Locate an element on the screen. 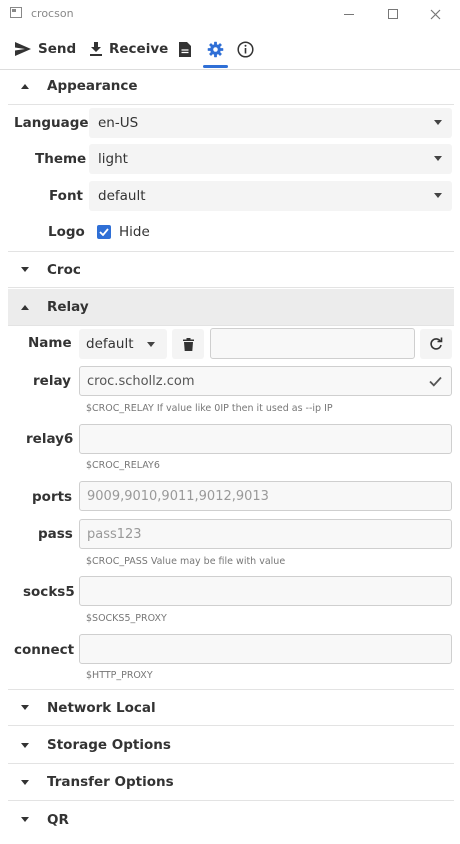 The image size is (460, 844). theme-label: Theme is located at coordinates (61, 159).